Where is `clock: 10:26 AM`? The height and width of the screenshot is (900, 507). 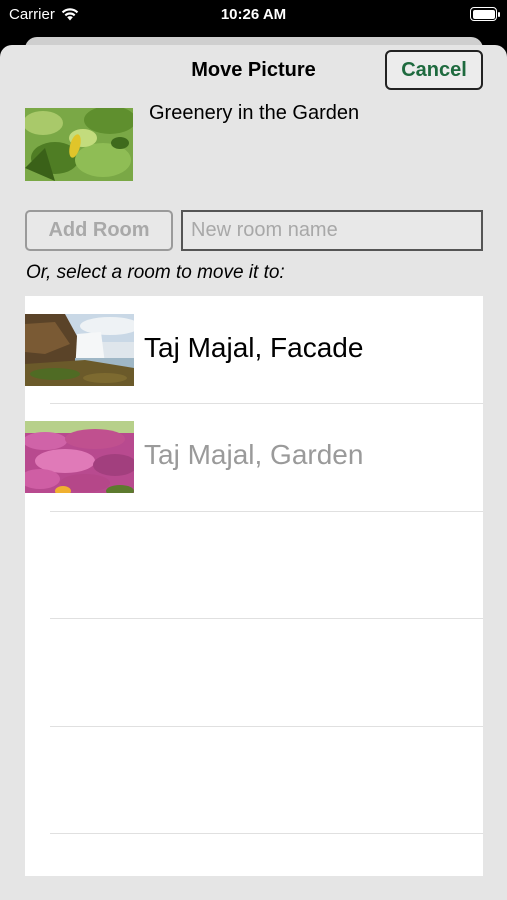
clock: 10:26 AM is located at coordinates (253, 14).